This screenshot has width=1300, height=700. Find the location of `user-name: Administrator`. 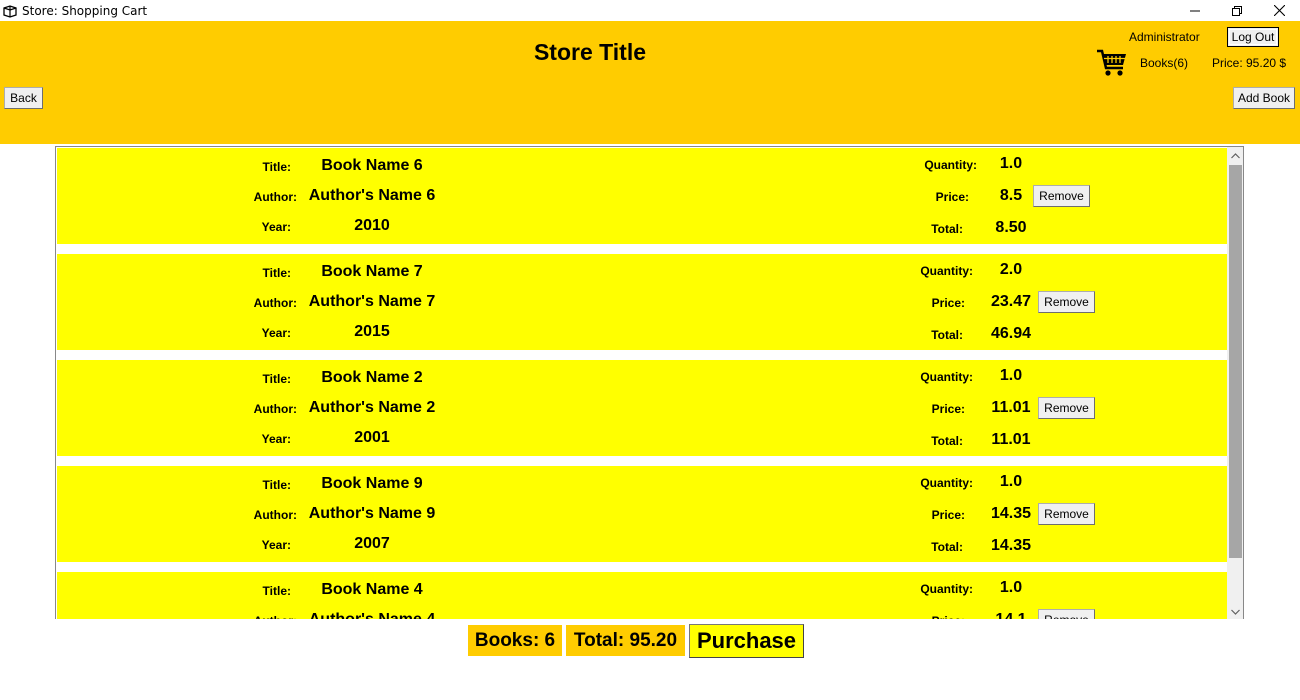

user-name: Administrator is located at coordinates (1164, 37).